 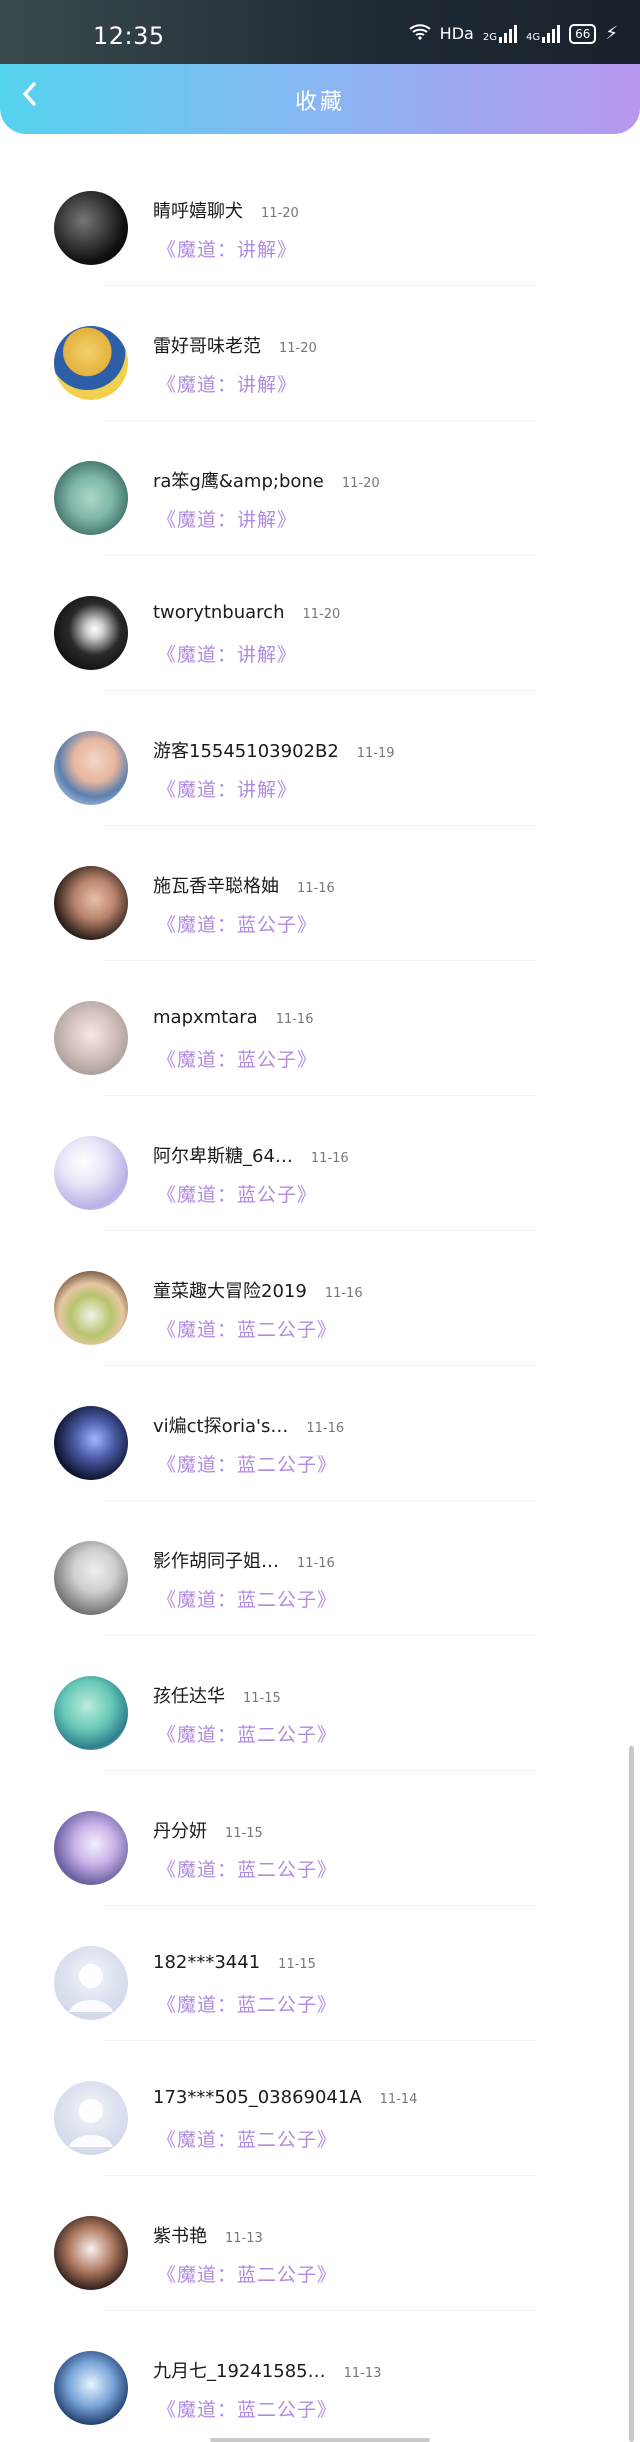 What do you see at coordinates (249, 1426) in the screenshot?
I see `user-name: vi煸ct探oria's… 11-16` at bounding box center [249, 1426].